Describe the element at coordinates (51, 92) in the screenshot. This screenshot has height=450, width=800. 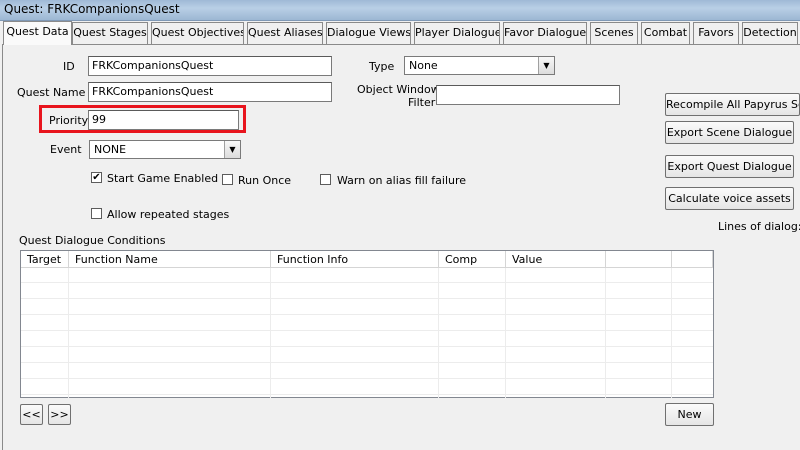
I see `quest-name-label: Quest Name` at that location.